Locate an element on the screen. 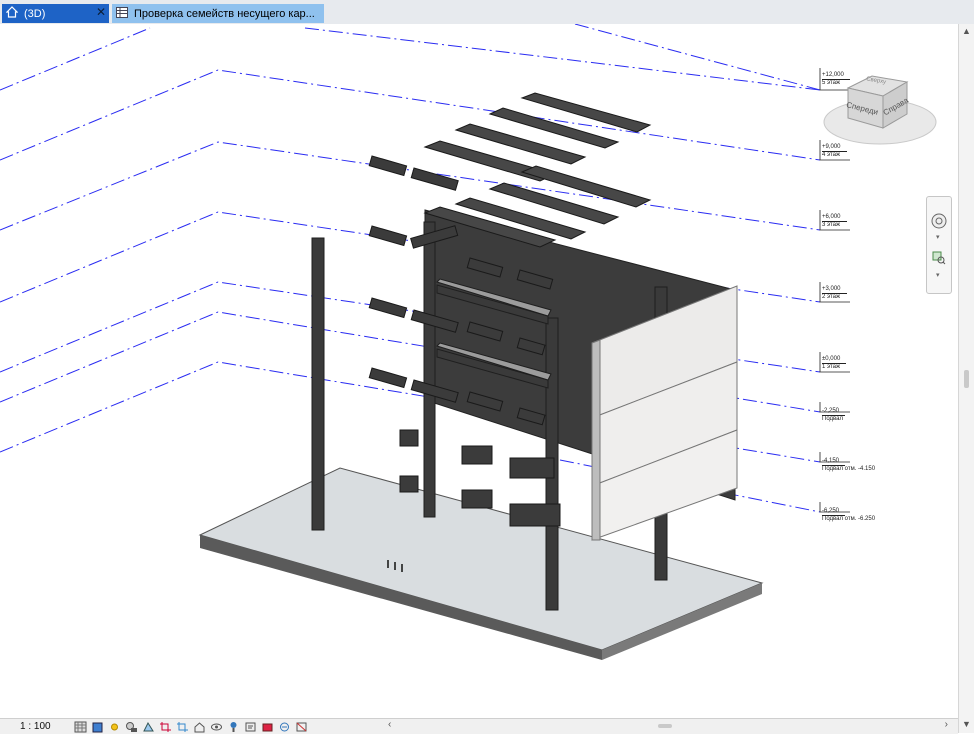  view-scale: 1 : 100 is located at coordinates (35, 726).